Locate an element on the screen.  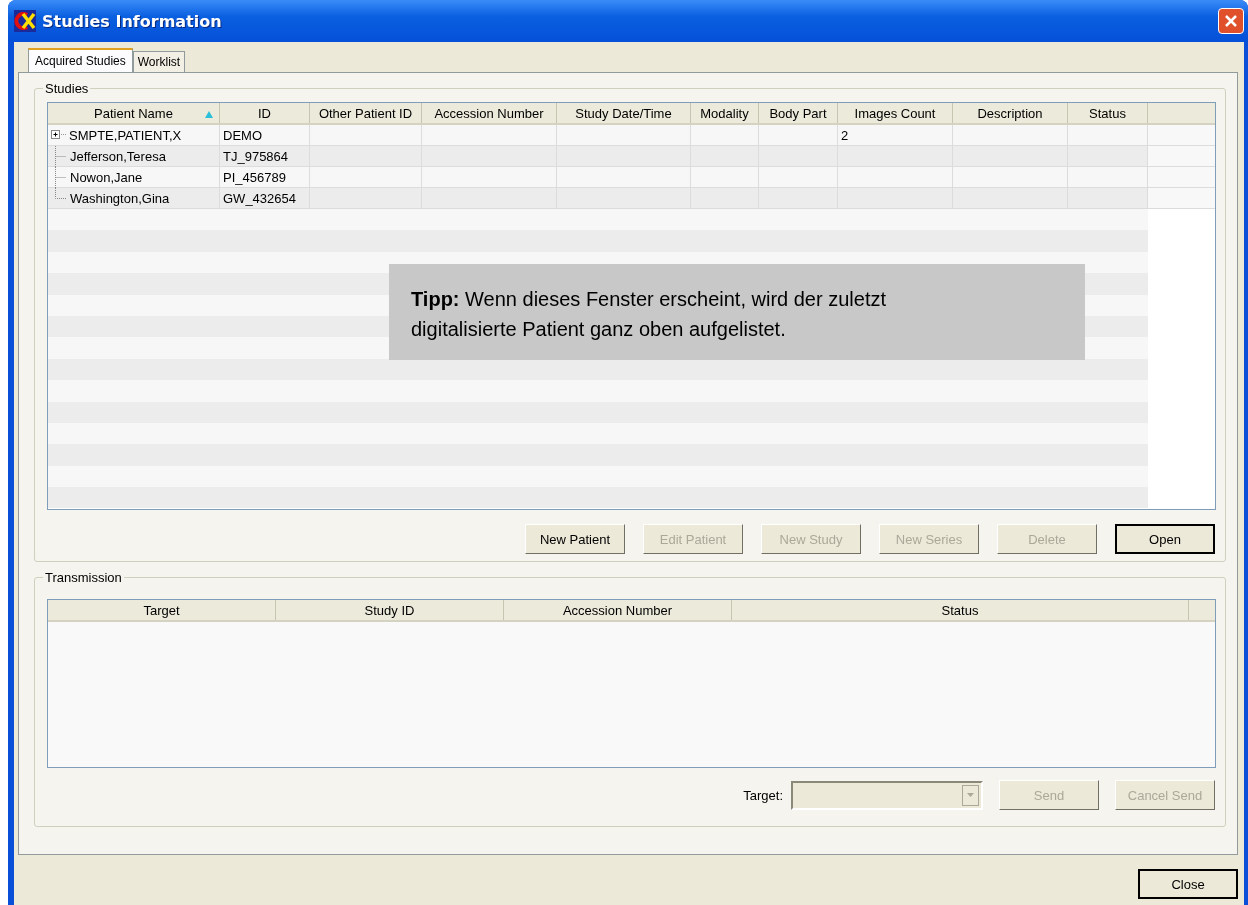
column-header: Modality is located at coordinates (725, 113).